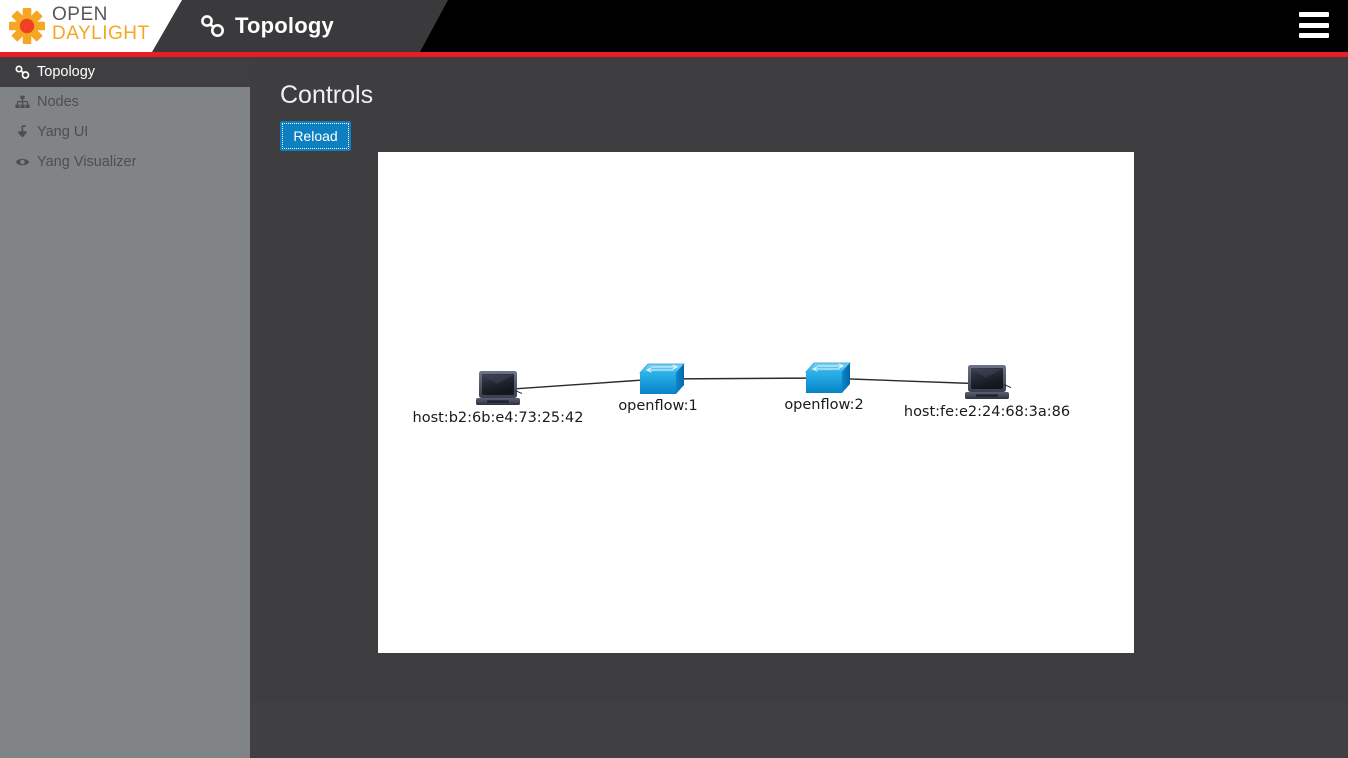 This screenshot has width=1348, height=758. What do you see at coordinates (284, 25) in the screenshot?
I see `page-title: Topology` at bounding box center [284, 25].